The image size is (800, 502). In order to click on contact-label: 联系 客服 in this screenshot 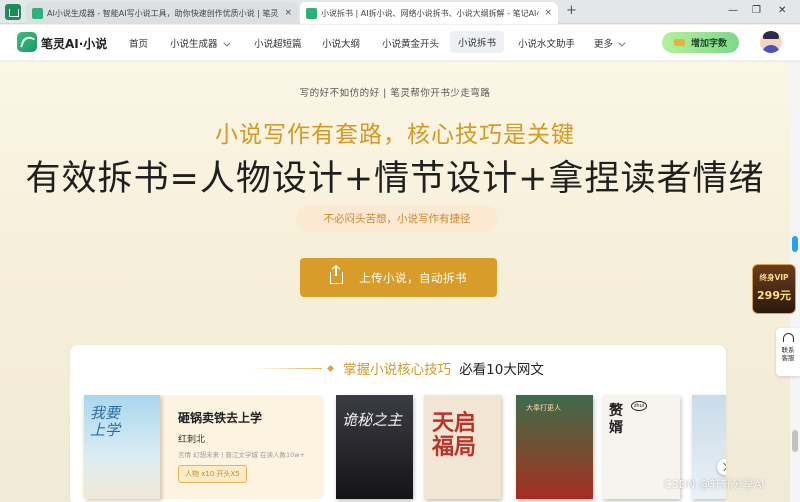, I will do `click(788, 354)`.